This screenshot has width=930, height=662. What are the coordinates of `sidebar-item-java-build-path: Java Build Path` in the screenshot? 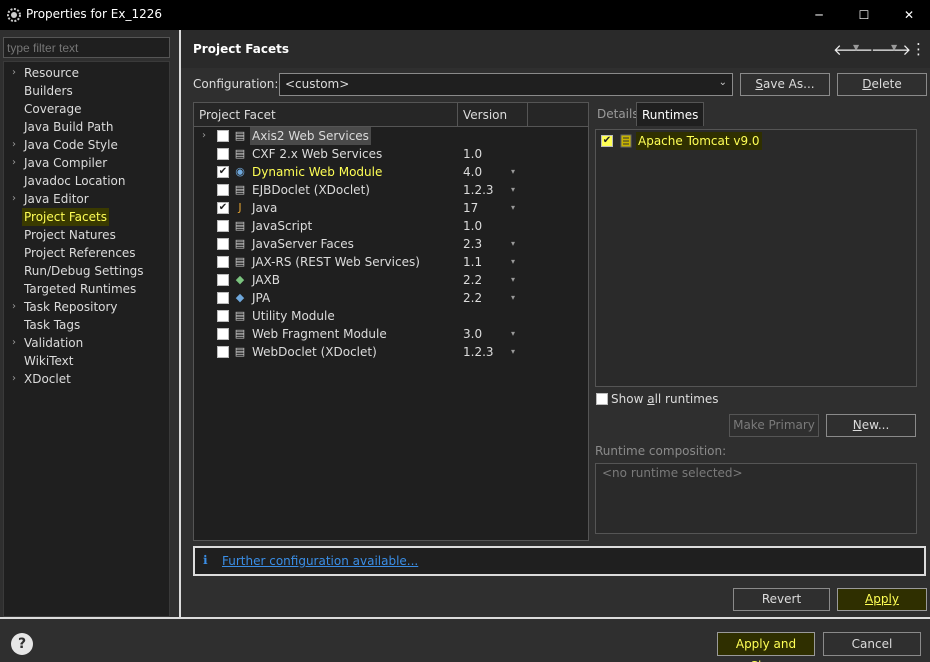 It's located at (68, 127).